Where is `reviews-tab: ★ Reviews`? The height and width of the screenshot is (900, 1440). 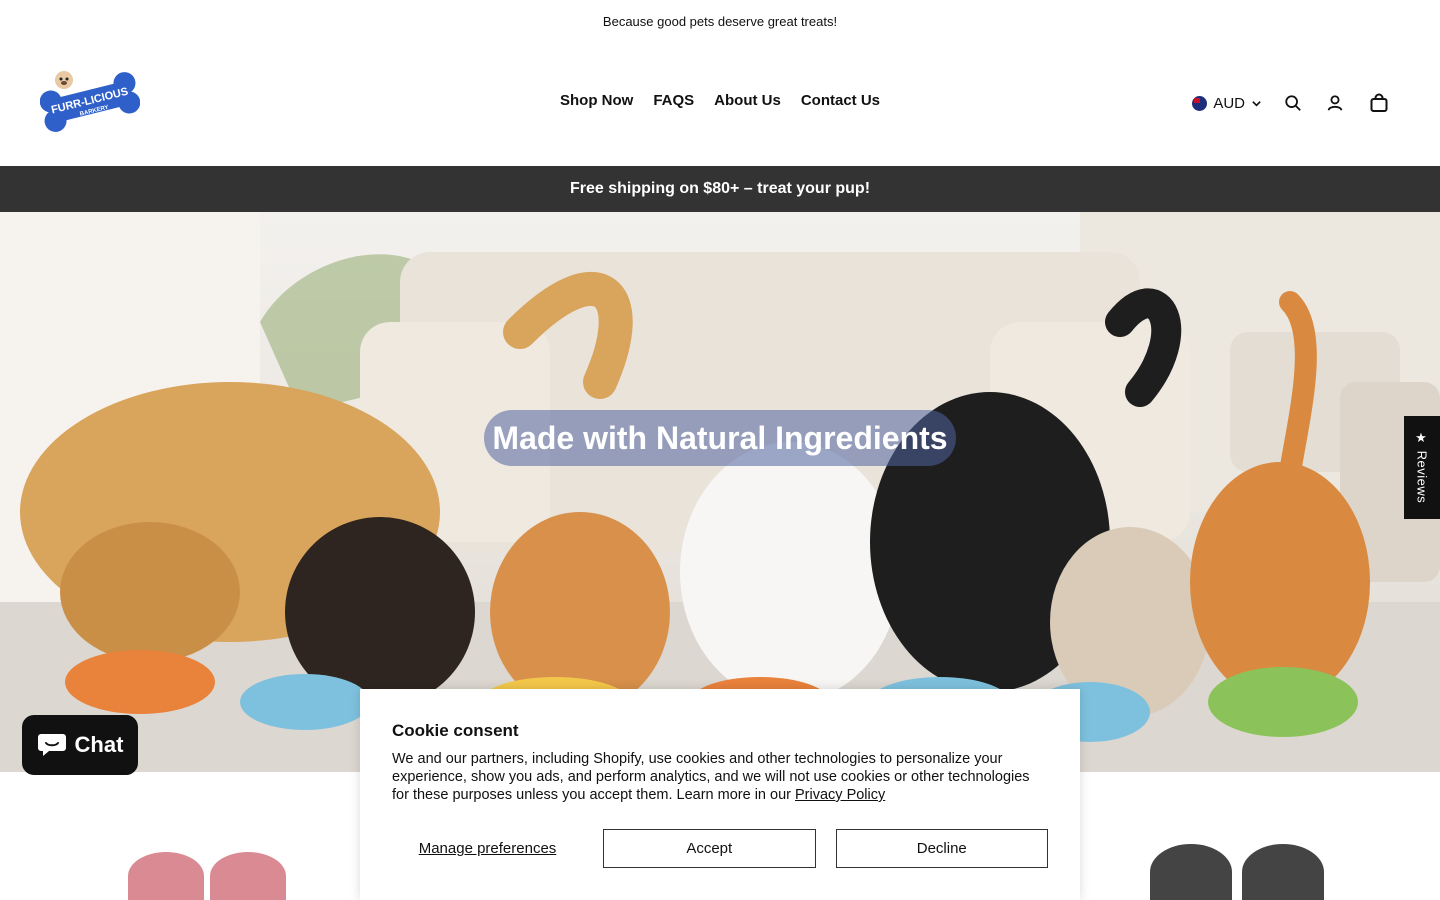 reviews-tab: ★ Reviews is located at coordinates (1422, 467).